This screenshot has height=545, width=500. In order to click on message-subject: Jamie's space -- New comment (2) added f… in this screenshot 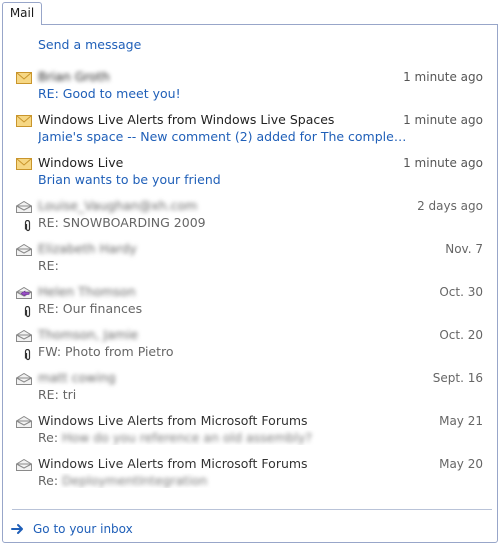, I will do `click(223, 136)`.